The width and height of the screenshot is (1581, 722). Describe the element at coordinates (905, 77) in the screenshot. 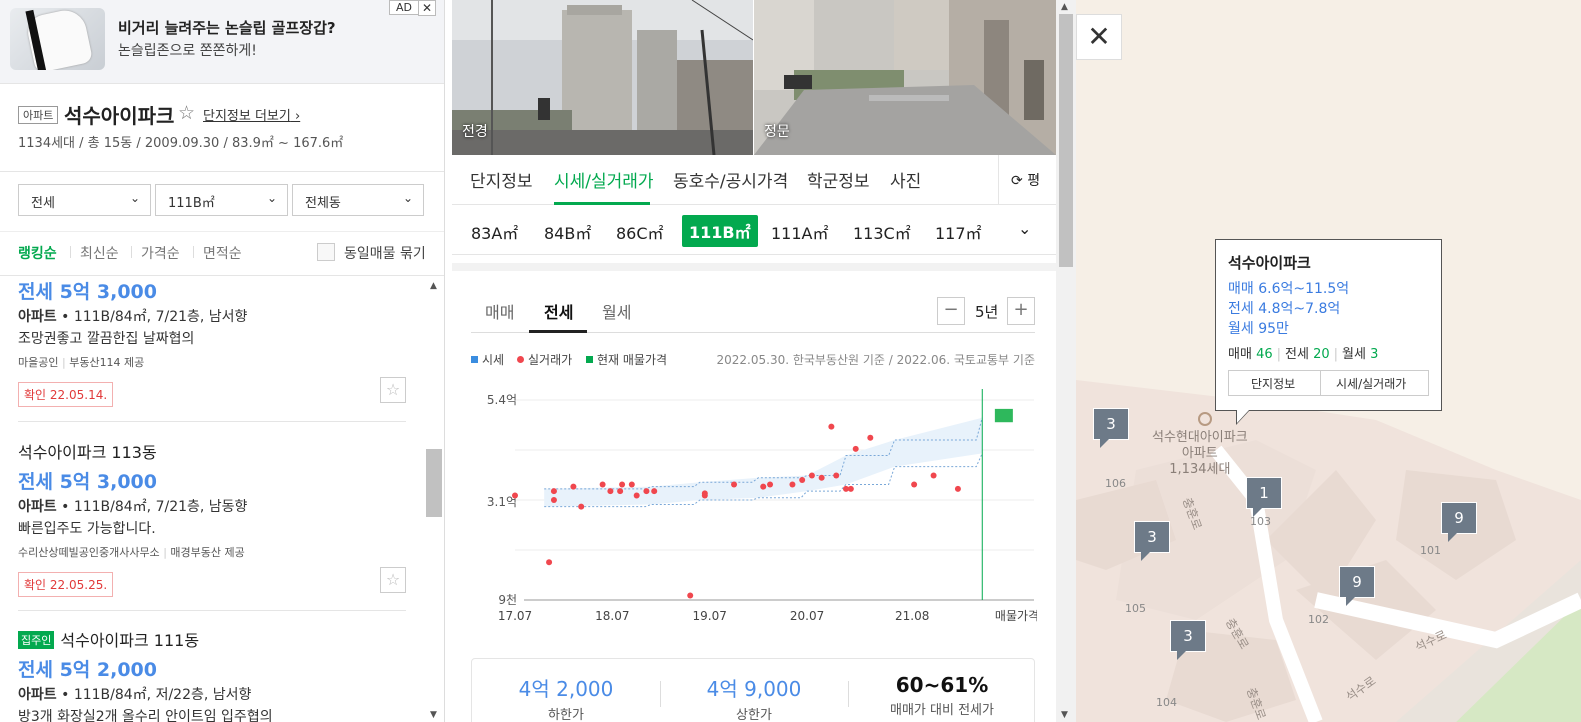

I see `photo-gate: 정문` at that location.